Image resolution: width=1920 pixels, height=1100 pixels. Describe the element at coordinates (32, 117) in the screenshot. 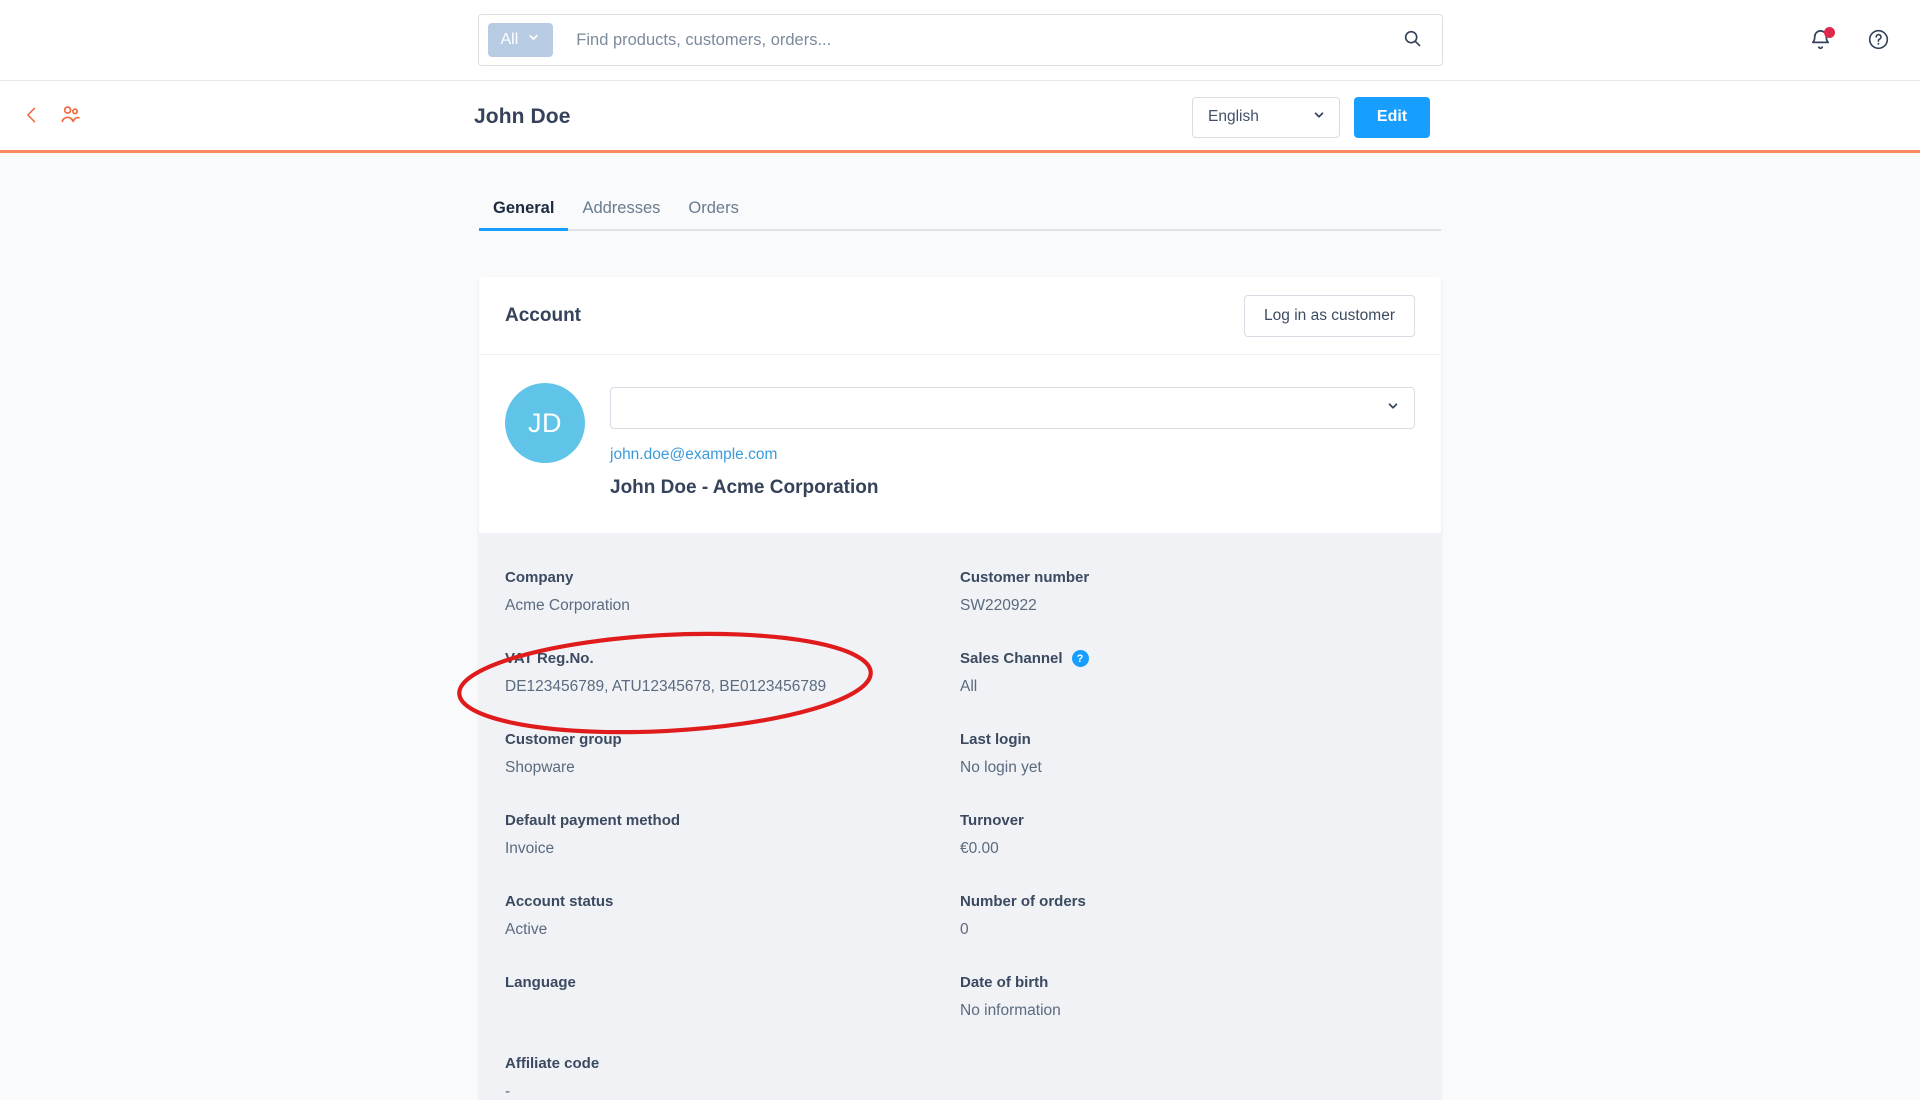

I see `chevron-left-icon` at that location.